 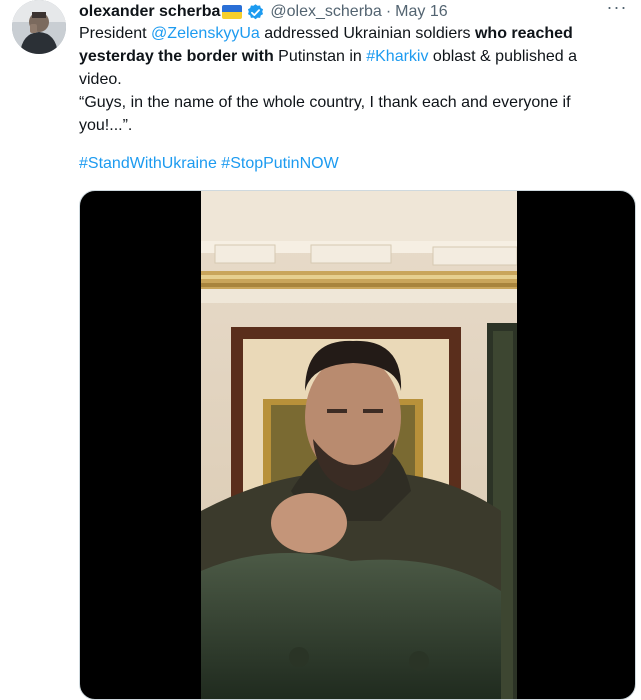 What do you see at coordinates (205, 33) in the screenshot?
I see `mention-link: @ZelenskyyUa` at bounding box center [205, 33].